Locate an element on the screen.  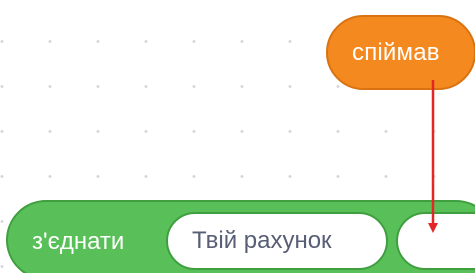
join-input-1: Твій рахунок is located at coordinates (277, 241).